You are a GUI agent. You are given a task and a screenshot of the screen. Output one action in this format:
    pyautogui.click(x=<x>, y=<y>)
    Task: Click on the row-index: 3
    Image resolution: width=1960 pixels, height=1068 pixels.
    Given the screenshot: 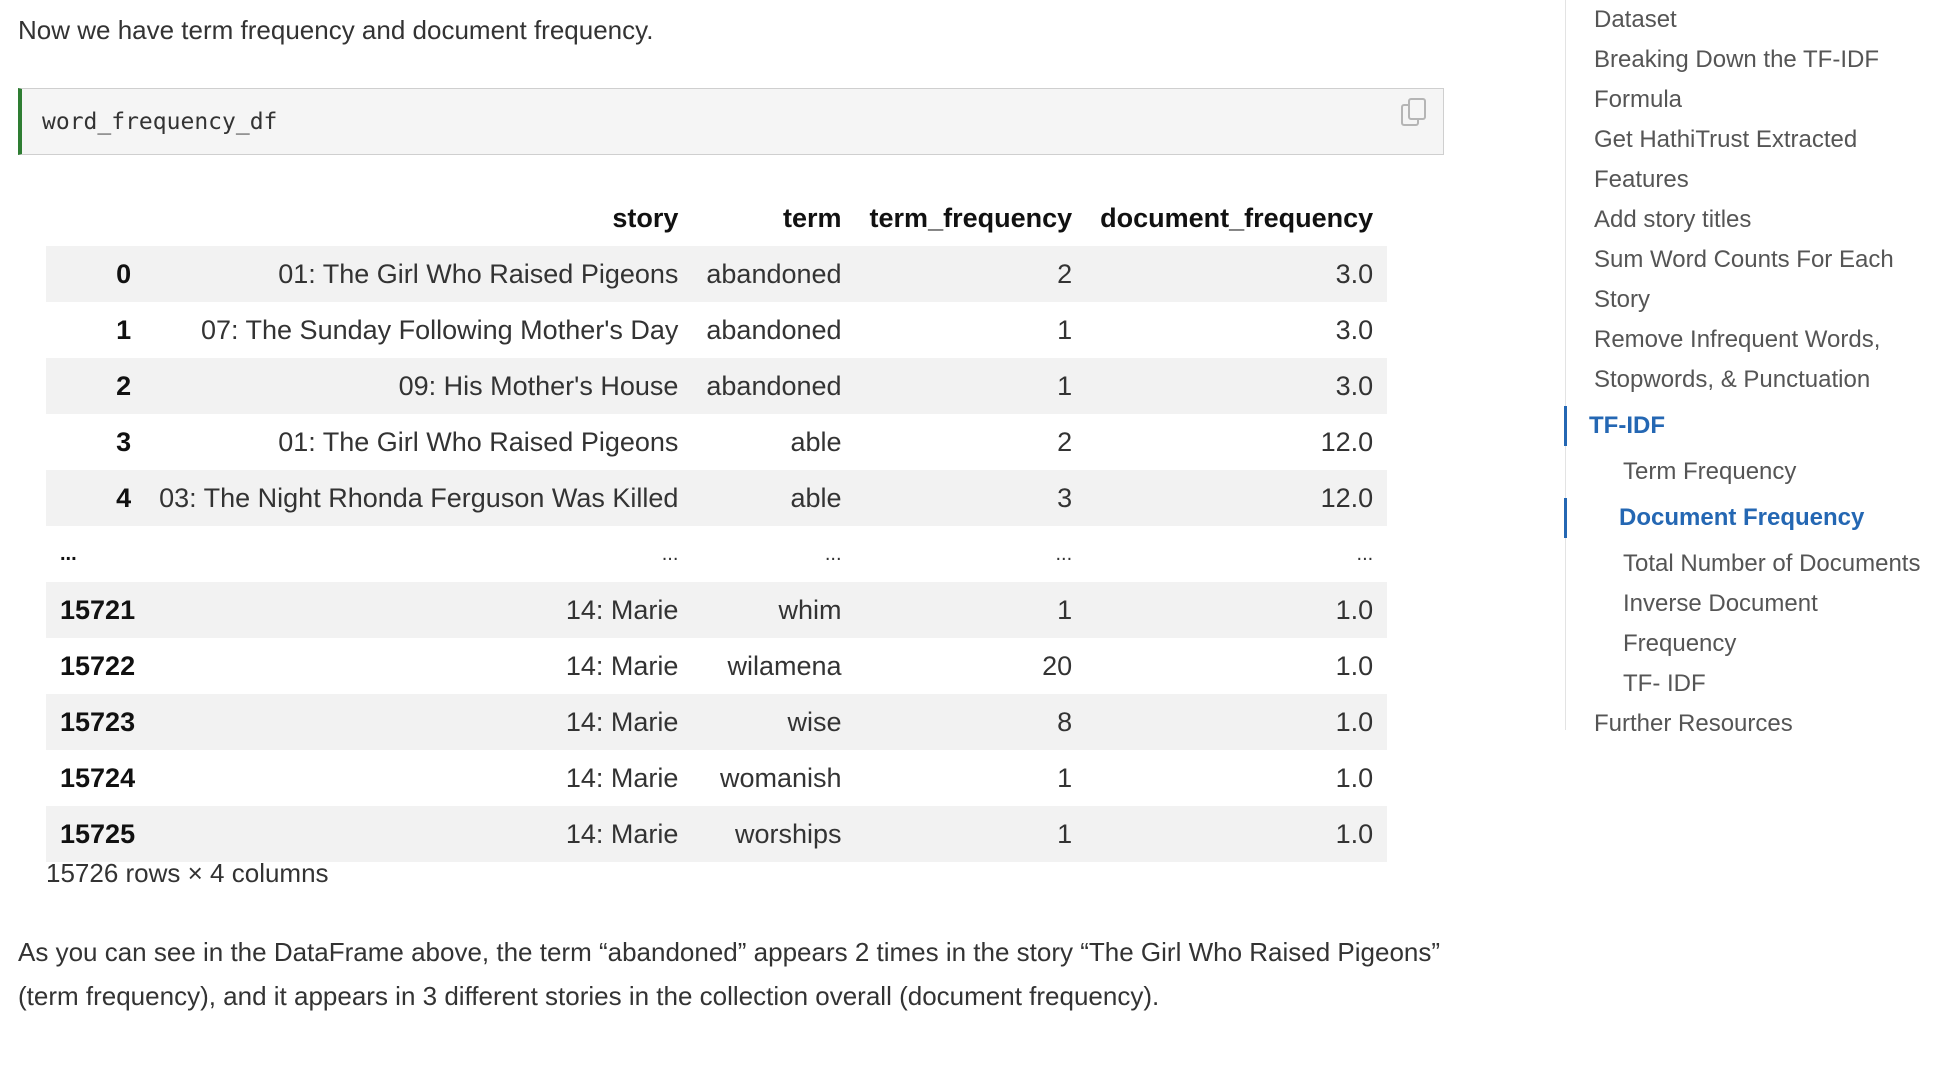 What is the action you would take?
    pyautogui.click(x=124, y=441)
    